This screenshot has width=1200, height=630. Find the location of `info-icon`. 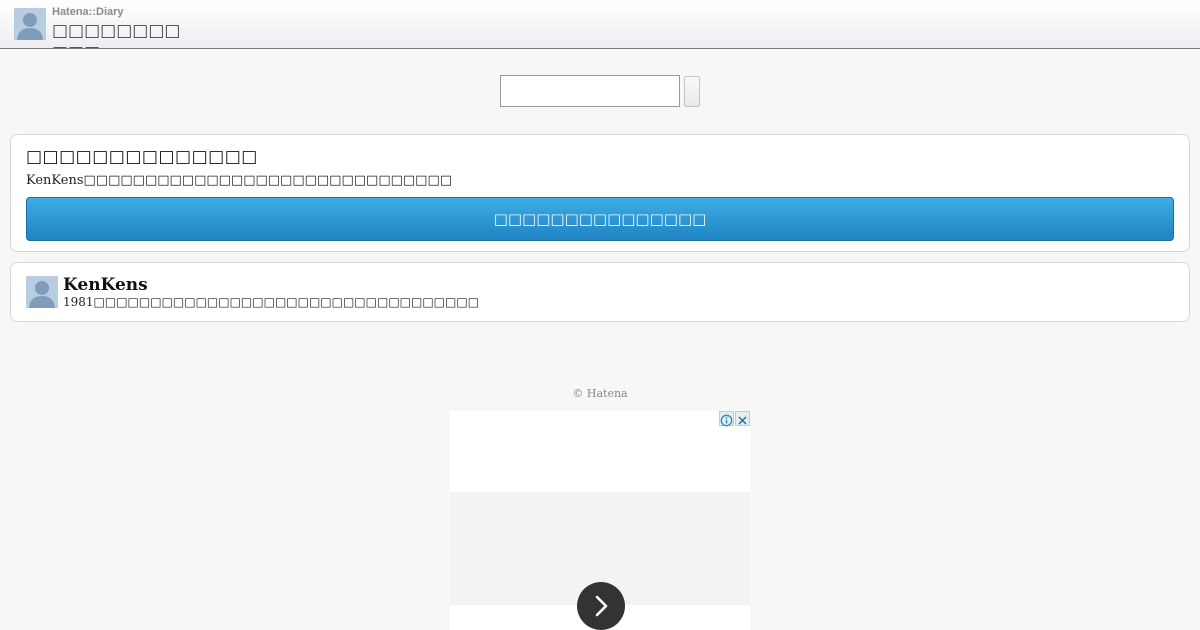

info-icon is located at coordinates (726, 419).